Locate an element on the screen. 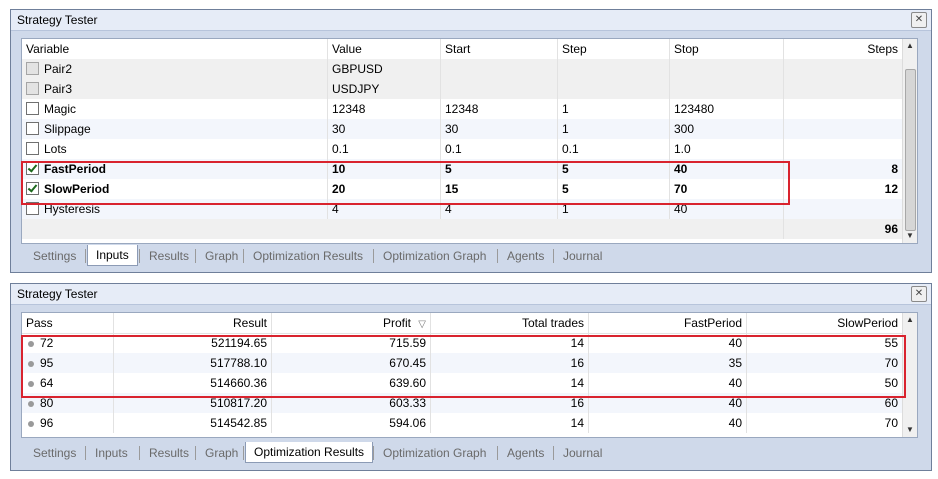 The image size is (938, 479). input-step-cell: 0.1 is located at coordinates (614, 149).